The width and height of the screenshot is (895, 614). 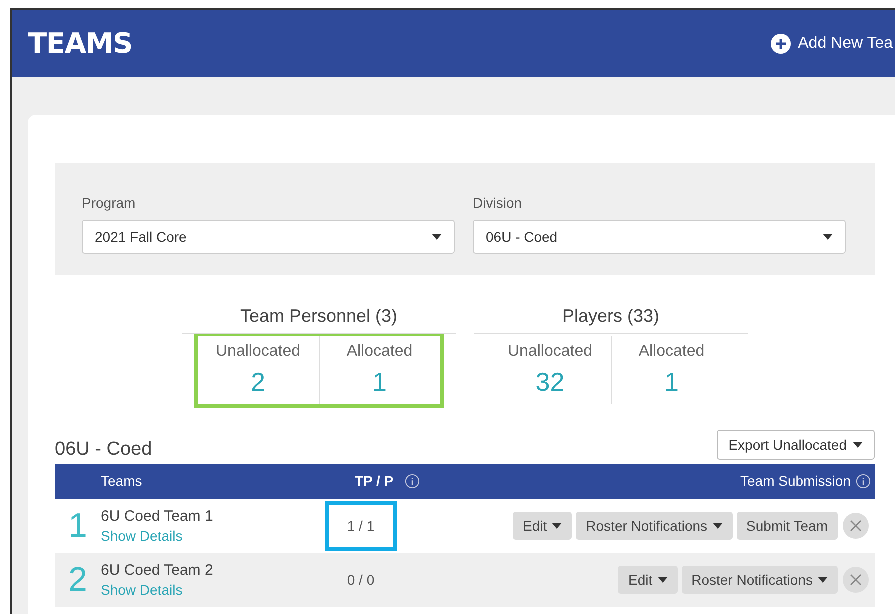 I want to click on tp-p-cell: 1 / 1, so click(x=361, y=526).